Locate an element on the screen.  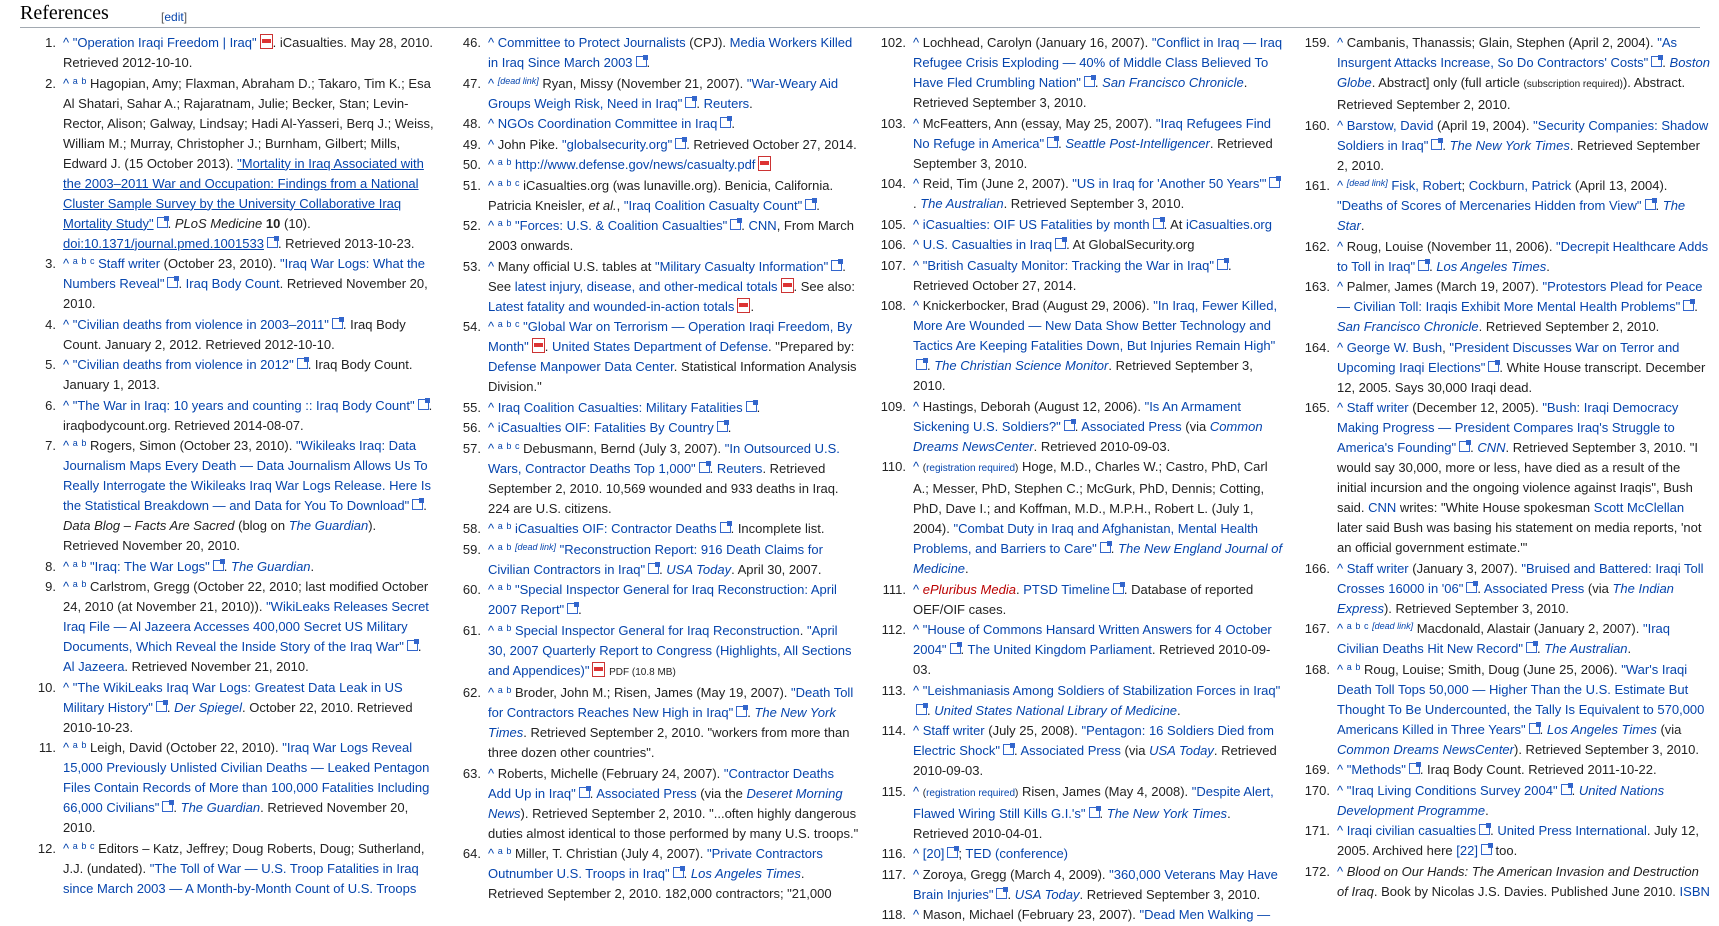
reference-link: iCasualties.org is located at coordinates (1229, 224).